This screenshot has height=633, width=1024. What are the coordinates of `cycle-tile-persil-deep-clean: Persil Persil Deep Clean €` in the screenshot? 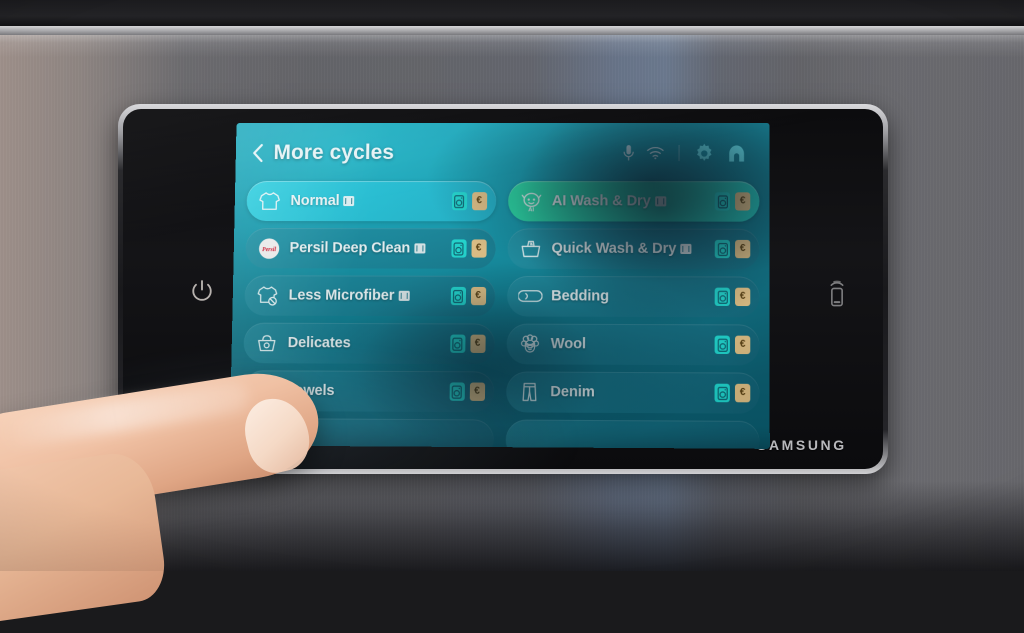 It's located at (370, 248).